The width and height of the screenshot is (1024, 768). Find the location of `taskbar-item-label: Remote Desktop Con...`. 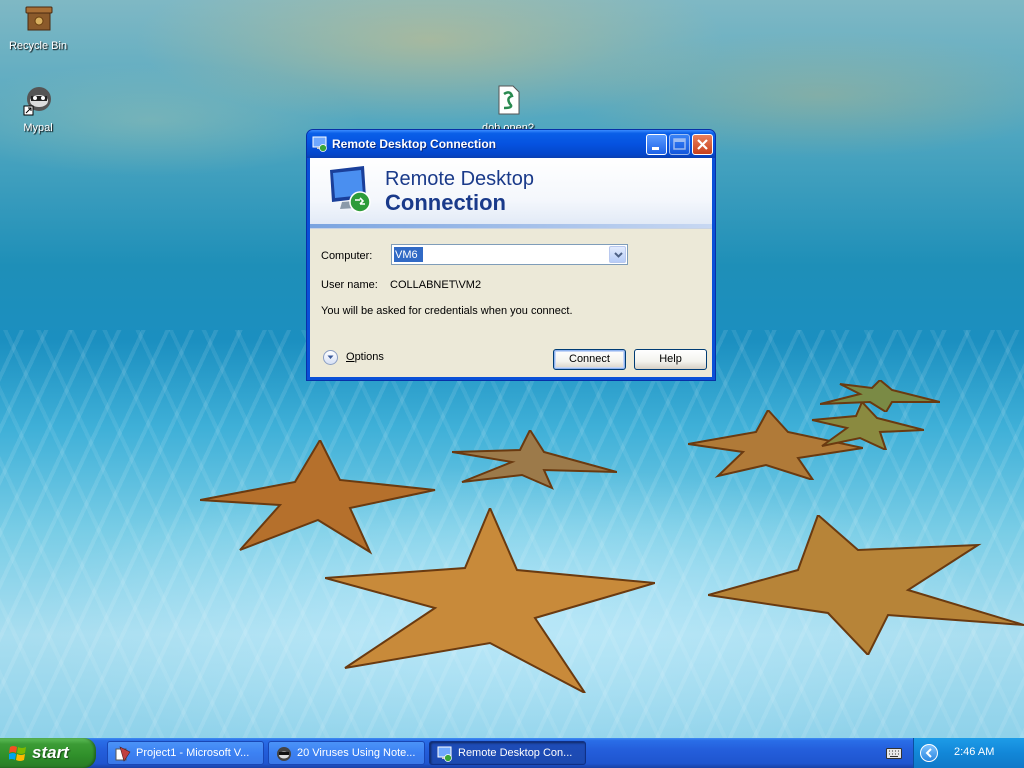

taskbar-item-label: Remote Desktop Con... is located at coordinates (515, 753).